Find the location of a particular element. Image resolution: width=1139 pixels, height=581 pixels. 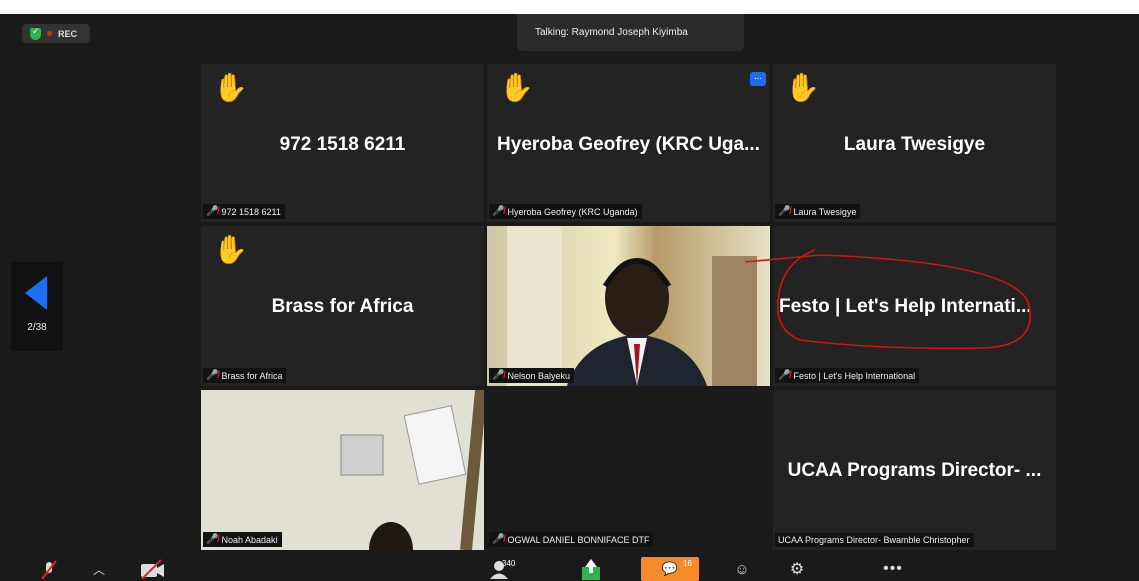

participant-tile: ✋ 972 1518 6211 🎤̸ 972 1518 6211 is located at coordinates (342, 143).